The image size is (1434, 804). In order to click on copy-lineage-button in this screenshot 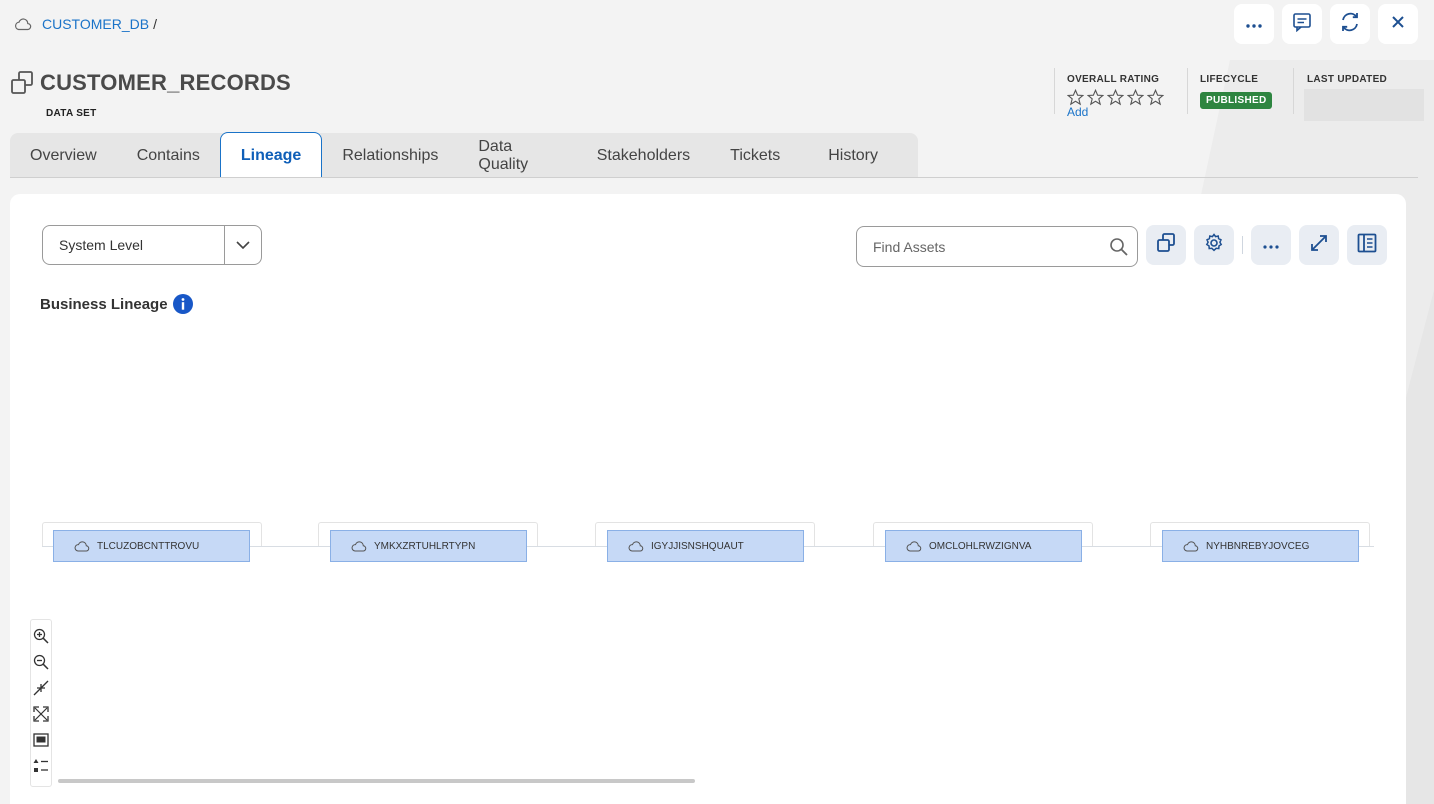, I will do `click(1166, 245)`.